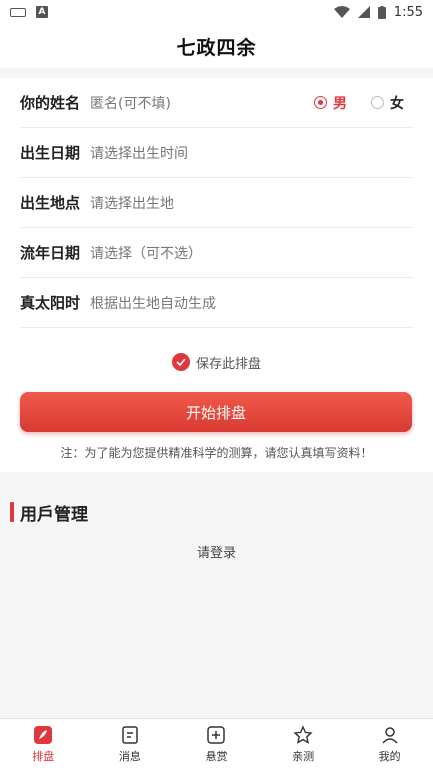 The width and height of the screenshot is (433, 770). I want to click on user-icon, so click(390, 735).